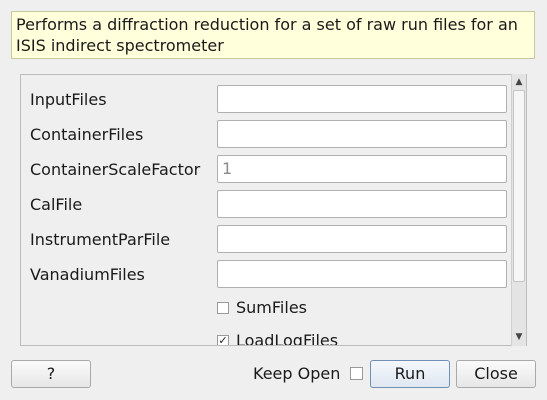 The image size is (547, 400). What do you see at coordinates (410, 374) in the screenshot?
I see `run-button: Run` at bounding box center [410, 374].